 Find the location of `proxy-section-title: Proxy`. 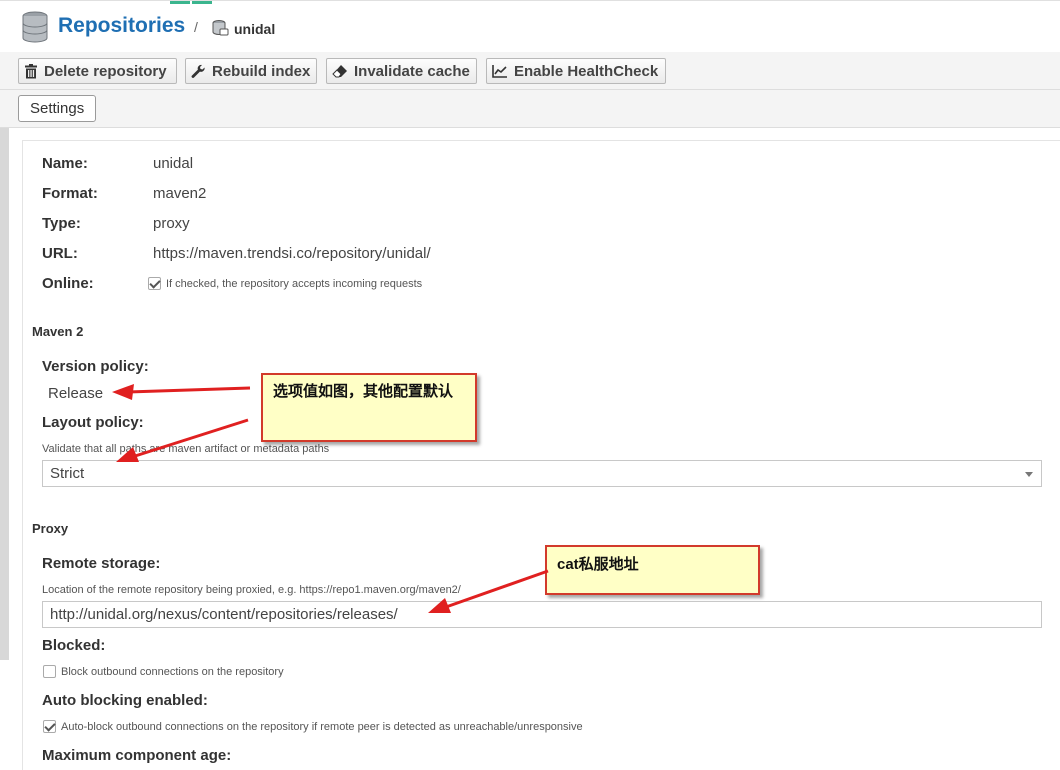

proxy-section-title: Proxy is located at coordinates (50, 528).